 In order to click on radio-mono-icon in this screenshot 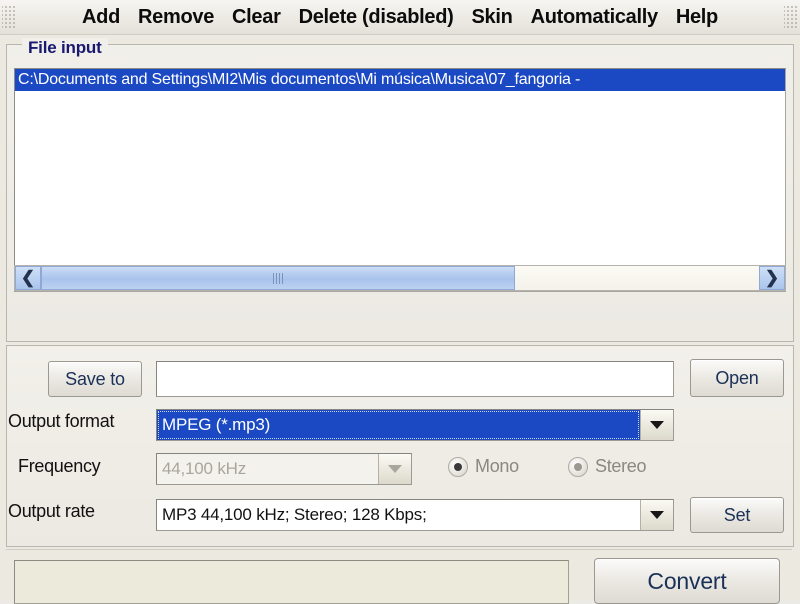, I will do `click(458, 466)`.